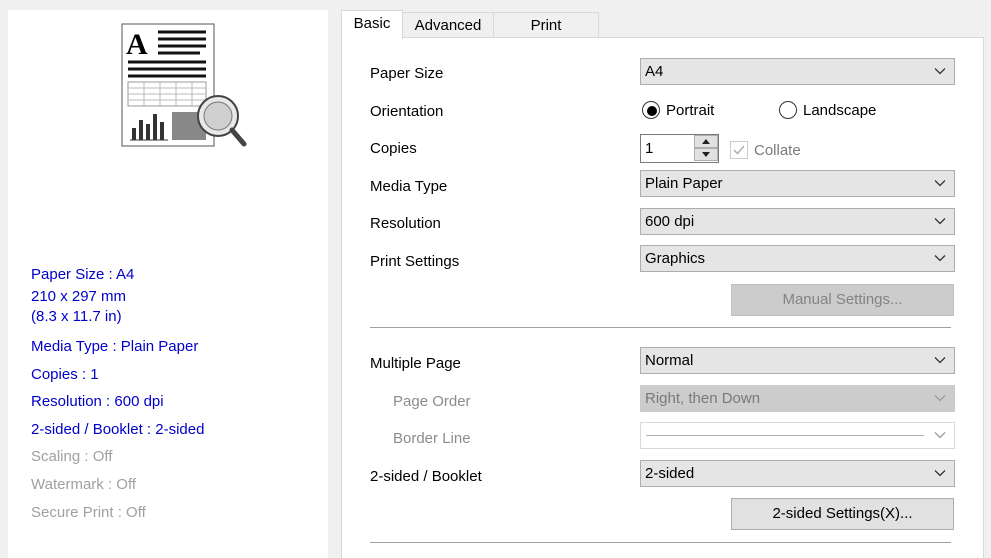 This screenshot has height=558, width=991. What do you see at coordinates (690, 110) in the screenshot?
I see `portrait-label: Portrait` at bounding box center [690, 110].